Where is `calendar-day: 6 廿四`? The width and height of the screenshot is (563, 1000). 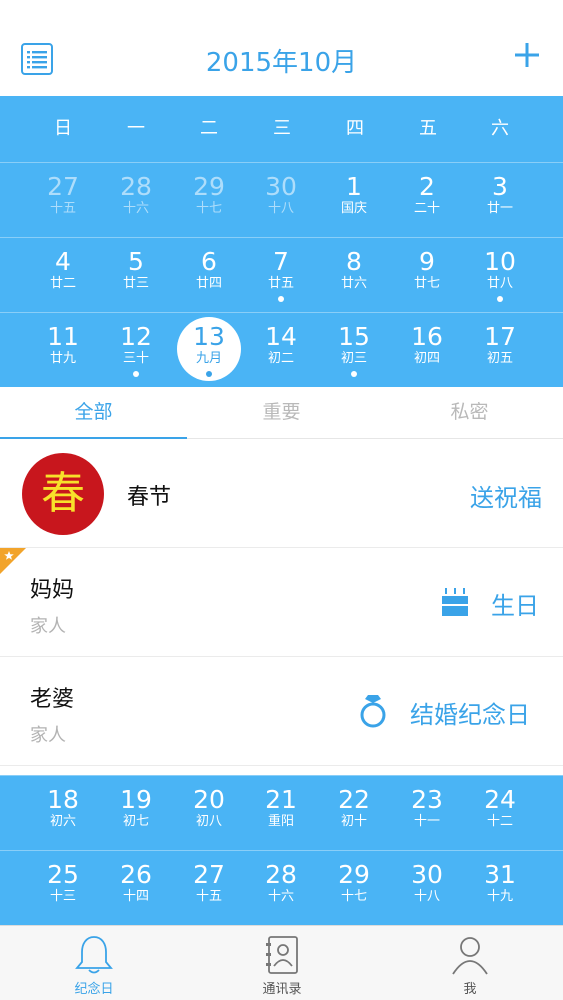
calendar-day: 6 廿四 is located at coordinates (209, 275).